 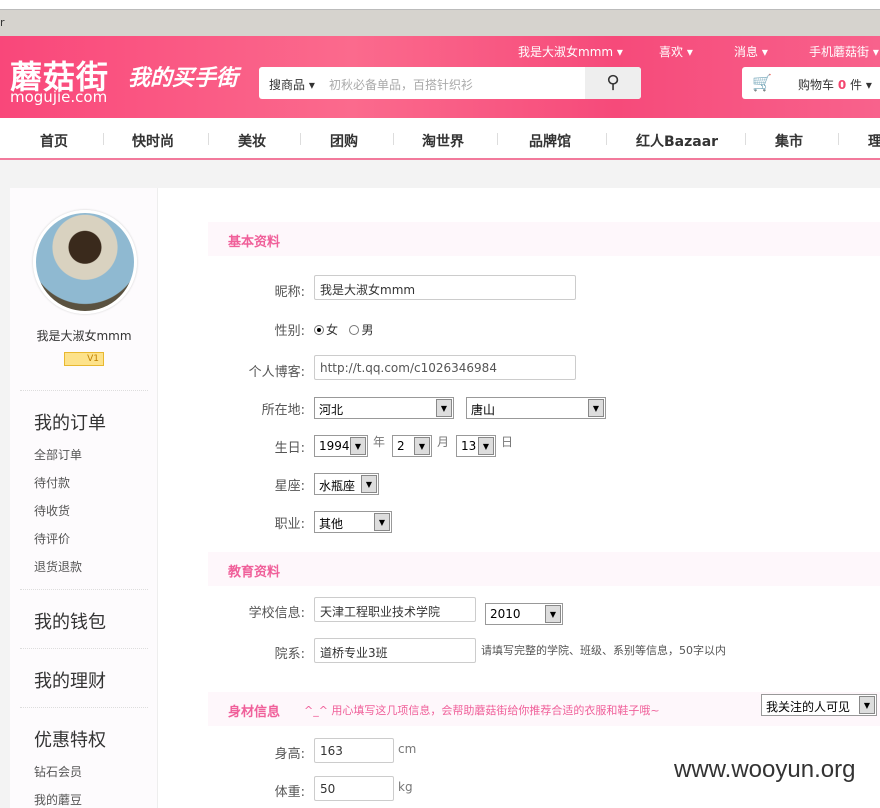 I want to click on year-unit: 年, so click(x=379, y=442).